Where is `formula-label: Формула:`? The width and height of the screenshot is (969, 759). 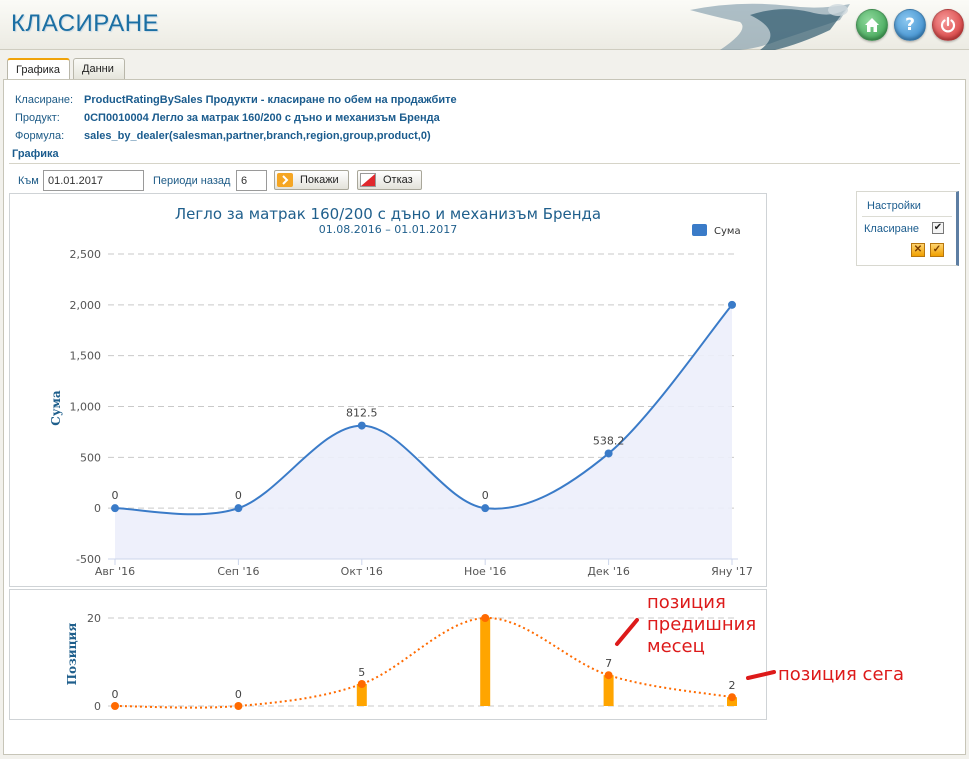 formula-label: Формула: is located at coordinates (40, 136).